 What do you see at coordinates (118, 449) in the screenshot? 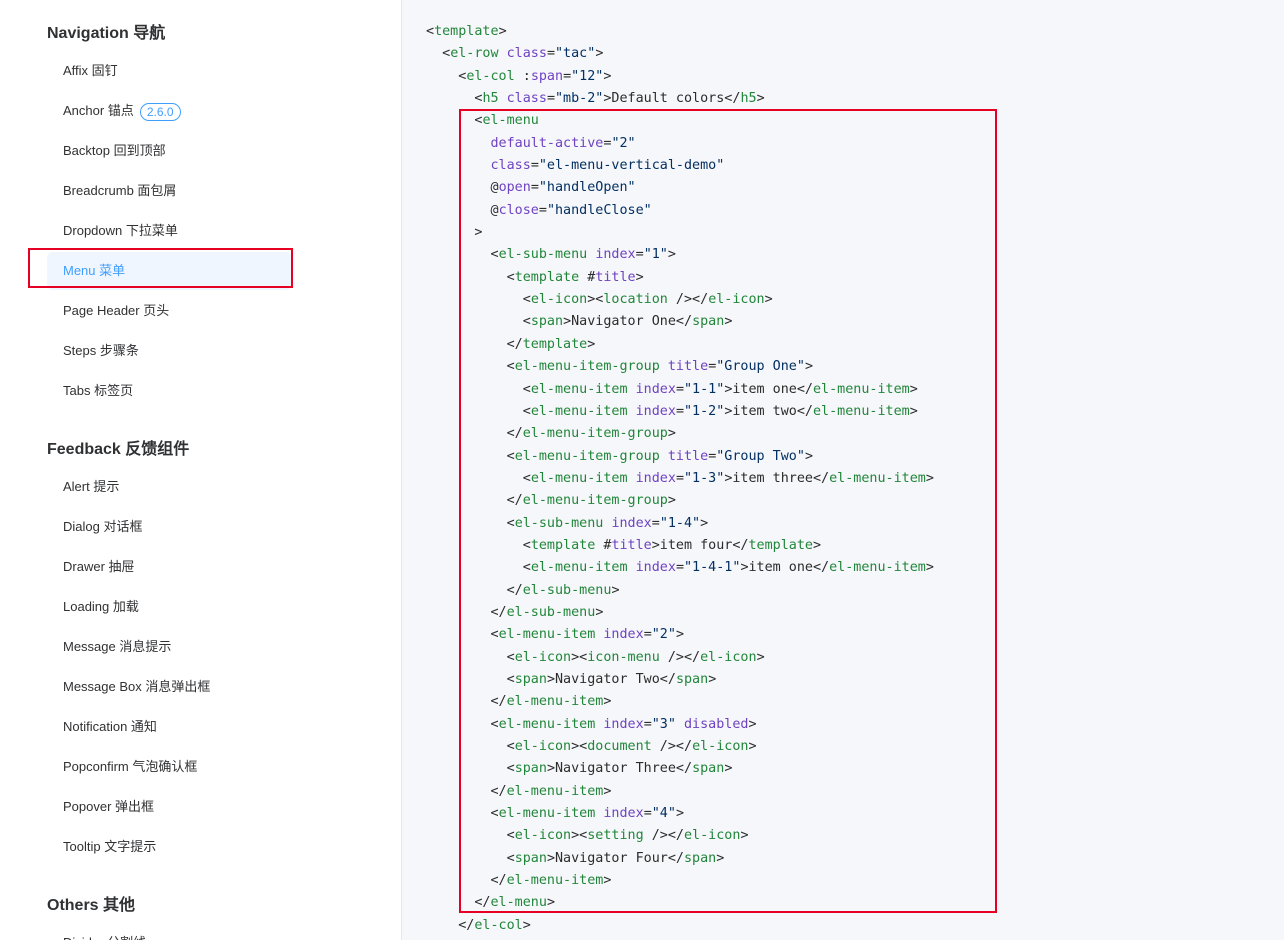
I see `sidebar-section-title: Feedback 反馈组件` at bounding box center [118, 449].